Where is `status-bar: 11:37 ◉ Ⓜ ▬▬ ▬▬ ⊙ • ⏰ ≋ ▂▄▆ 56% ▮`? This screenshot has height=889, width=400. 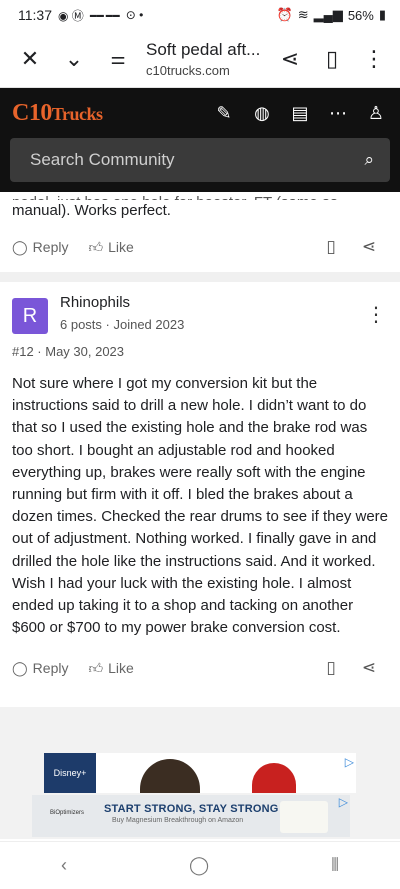 status-bar: 11:37 ◉ Ⓜ ▬▬ ▬▬ ⊙ • ⏰ ≋ ▂▄▆ 56% ▮ is located at coordinates (200, 15).